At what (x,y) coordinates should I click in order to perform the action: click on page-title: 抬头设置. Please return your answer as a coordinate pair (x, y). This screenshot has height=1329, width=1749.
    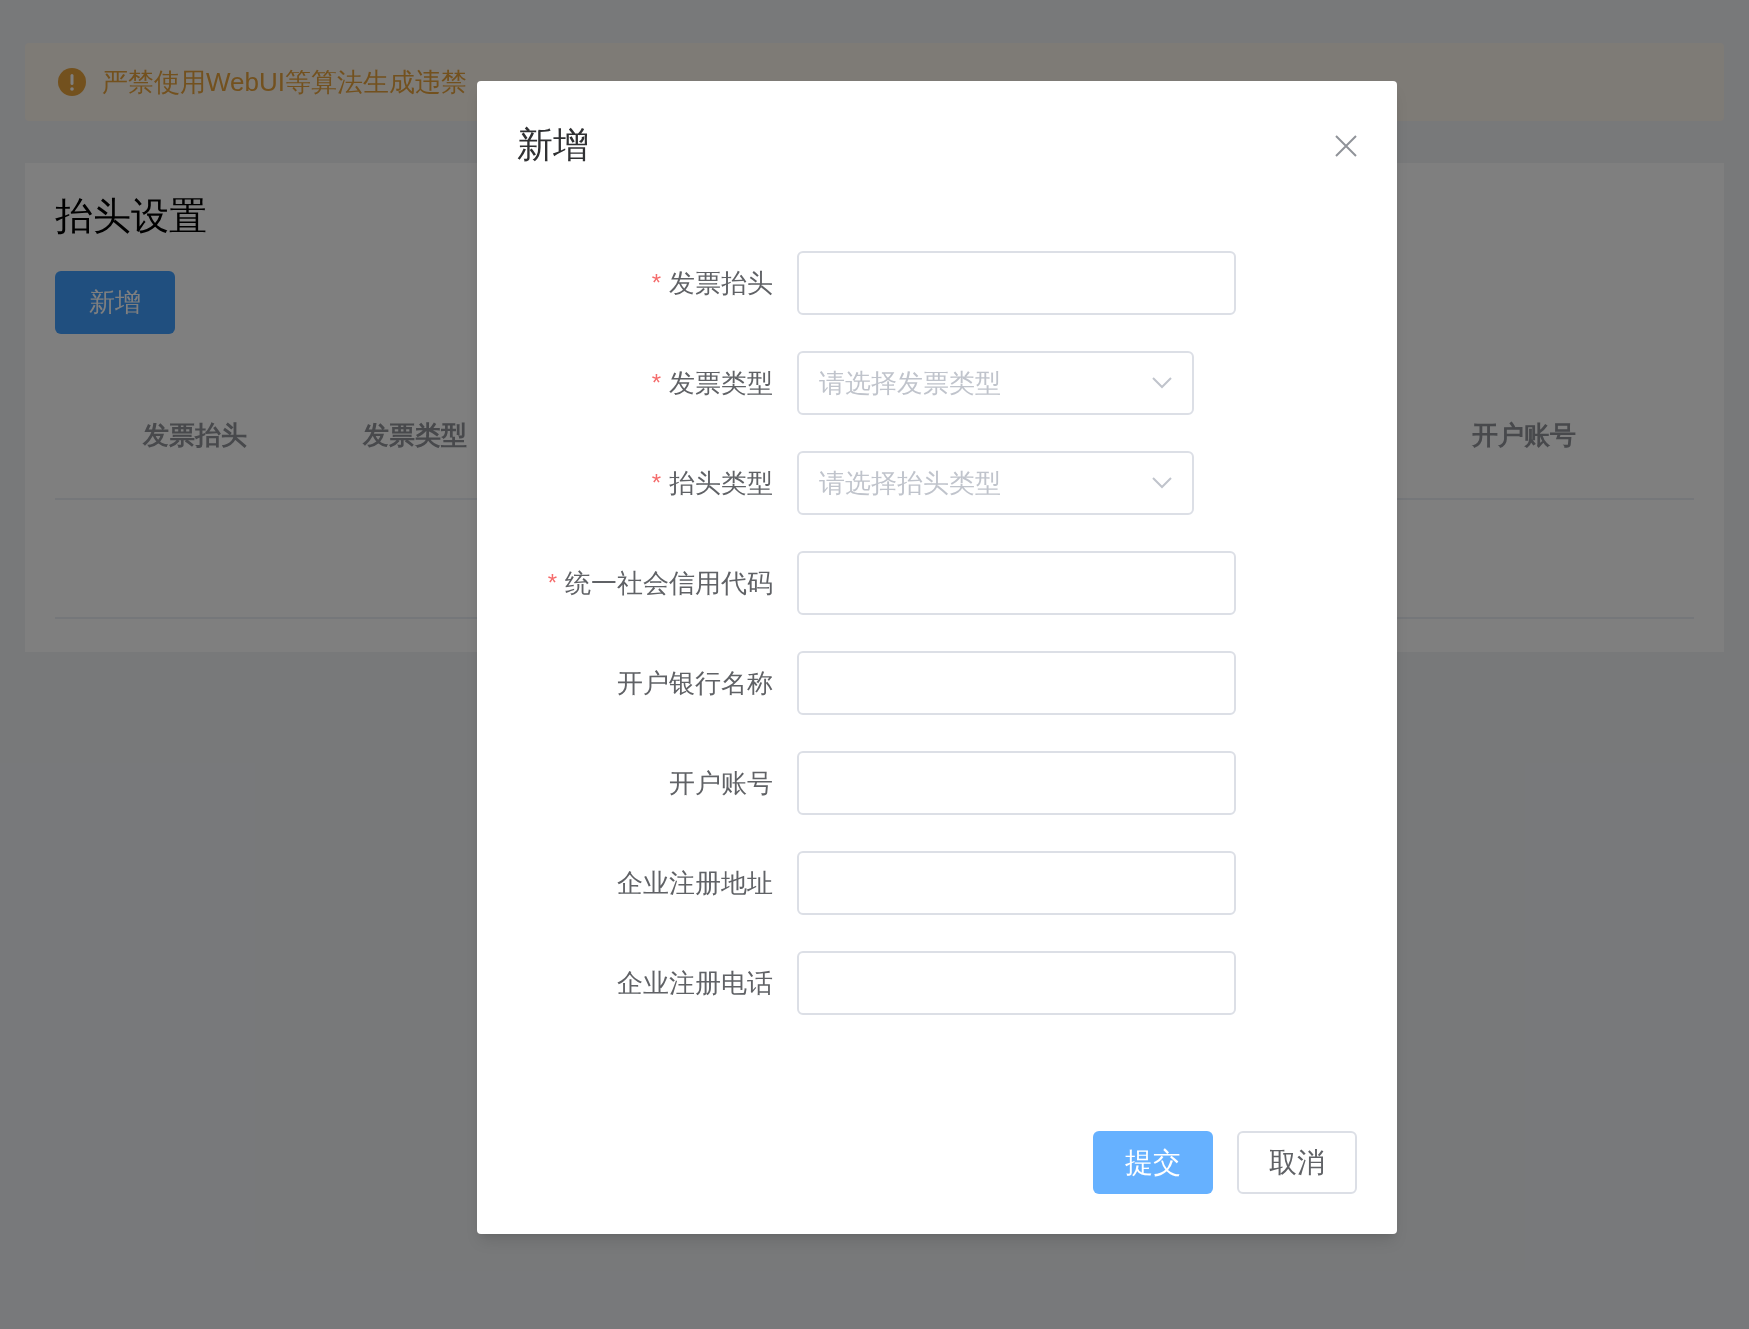
    Looking at the image, I should click on (131, 216).